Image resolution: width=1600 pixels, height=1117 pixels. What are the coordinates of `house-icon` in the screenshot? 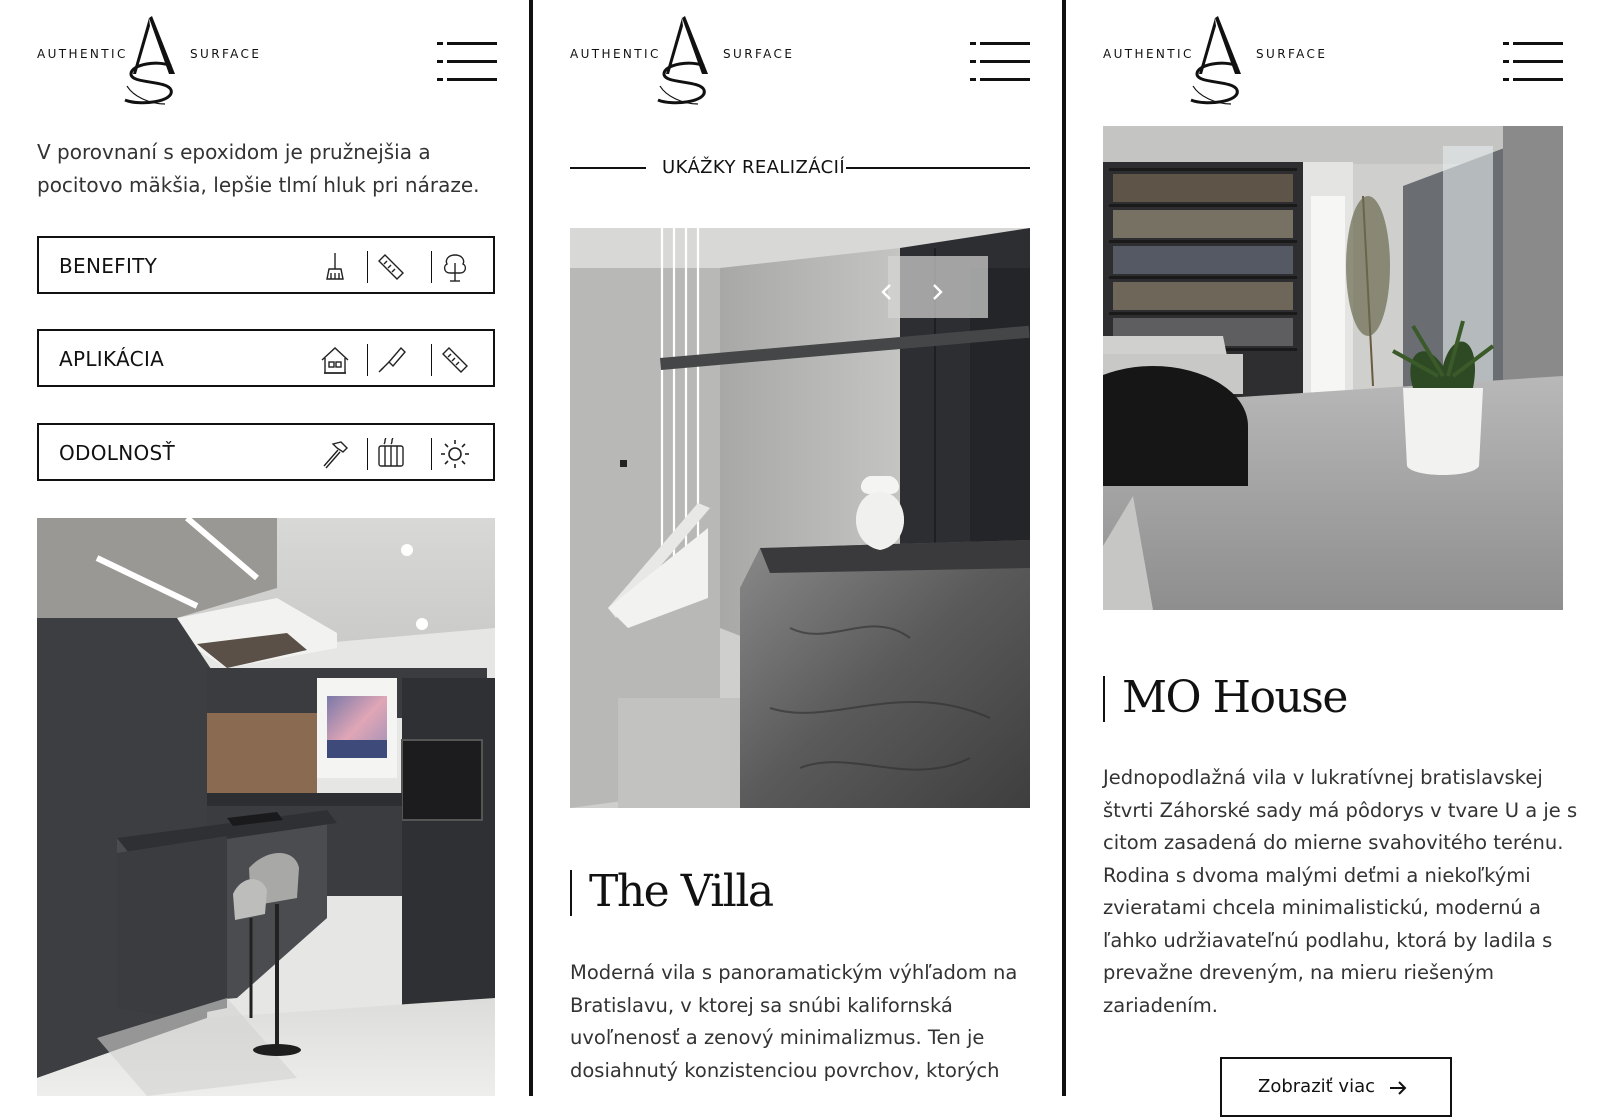 It's located at (335, 360).